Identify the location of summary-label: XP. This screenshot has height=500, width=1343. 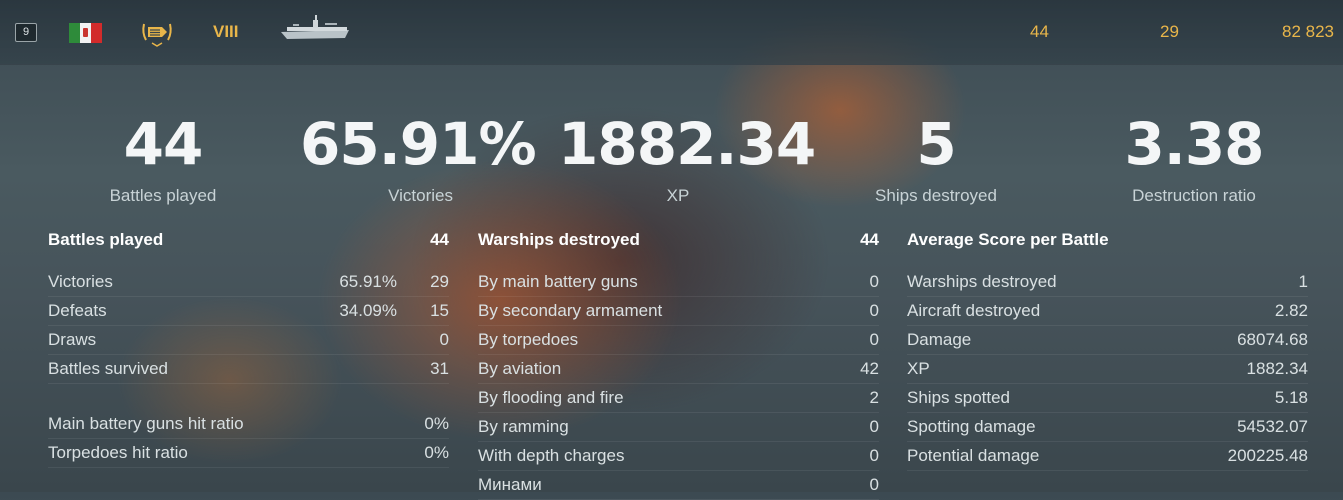
(678, 195).